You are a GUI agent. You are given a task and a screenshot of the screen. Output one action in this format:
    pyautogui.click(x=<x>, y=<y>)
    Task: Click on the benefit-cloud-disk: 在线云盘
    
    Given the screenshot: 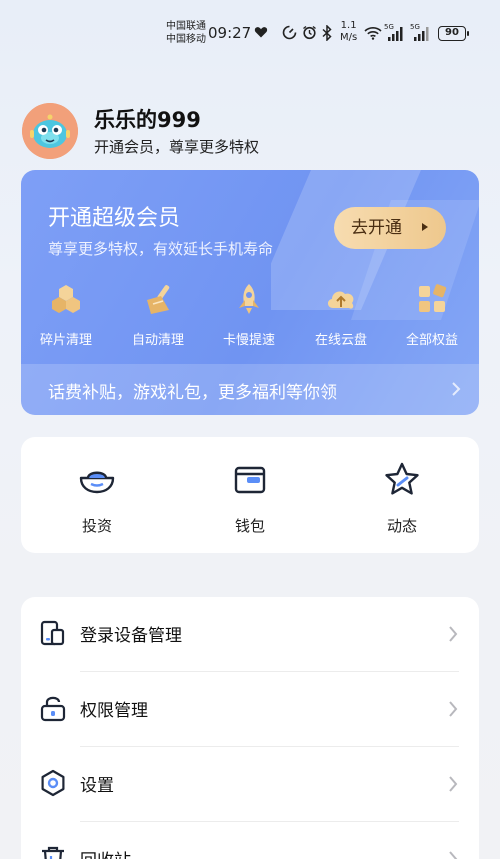 What is the action you would take?
    pyautogui.click(x=341, y=315)
    